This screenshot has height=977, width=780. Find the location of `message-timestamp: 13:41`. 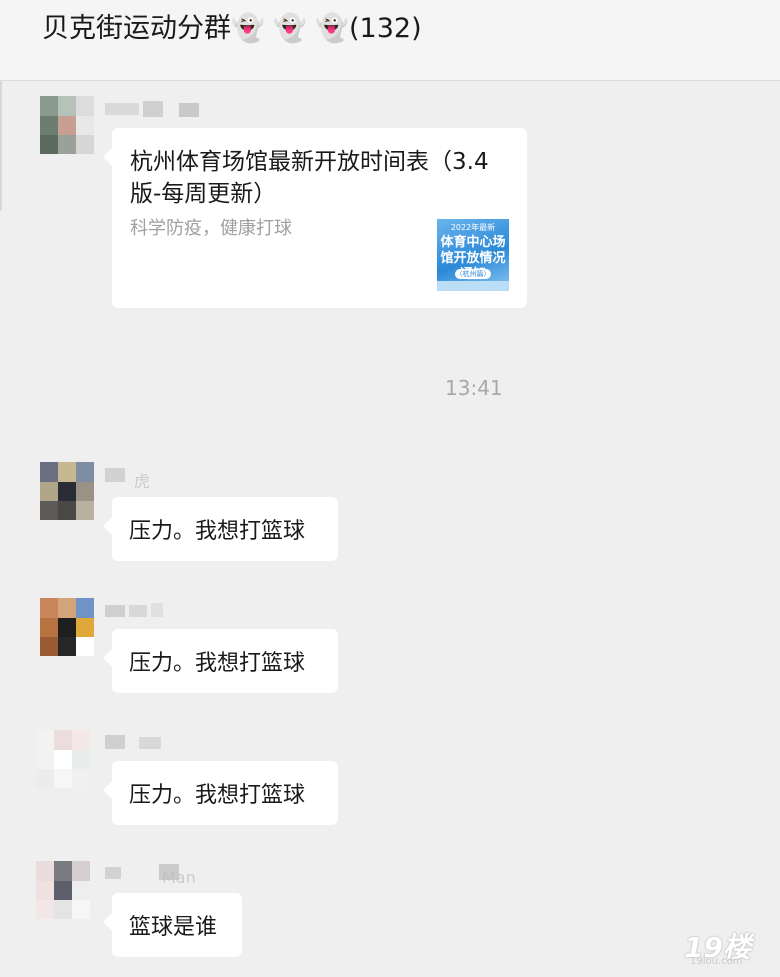

message-timestamp: 13:41 is located at coordinates (474, 388).